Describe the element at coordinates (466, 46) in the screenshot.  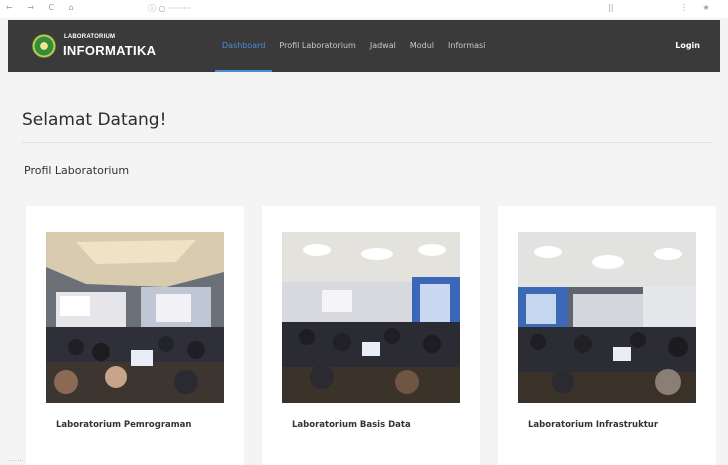
I see `menu-item-informasi: Informasi` at that location.